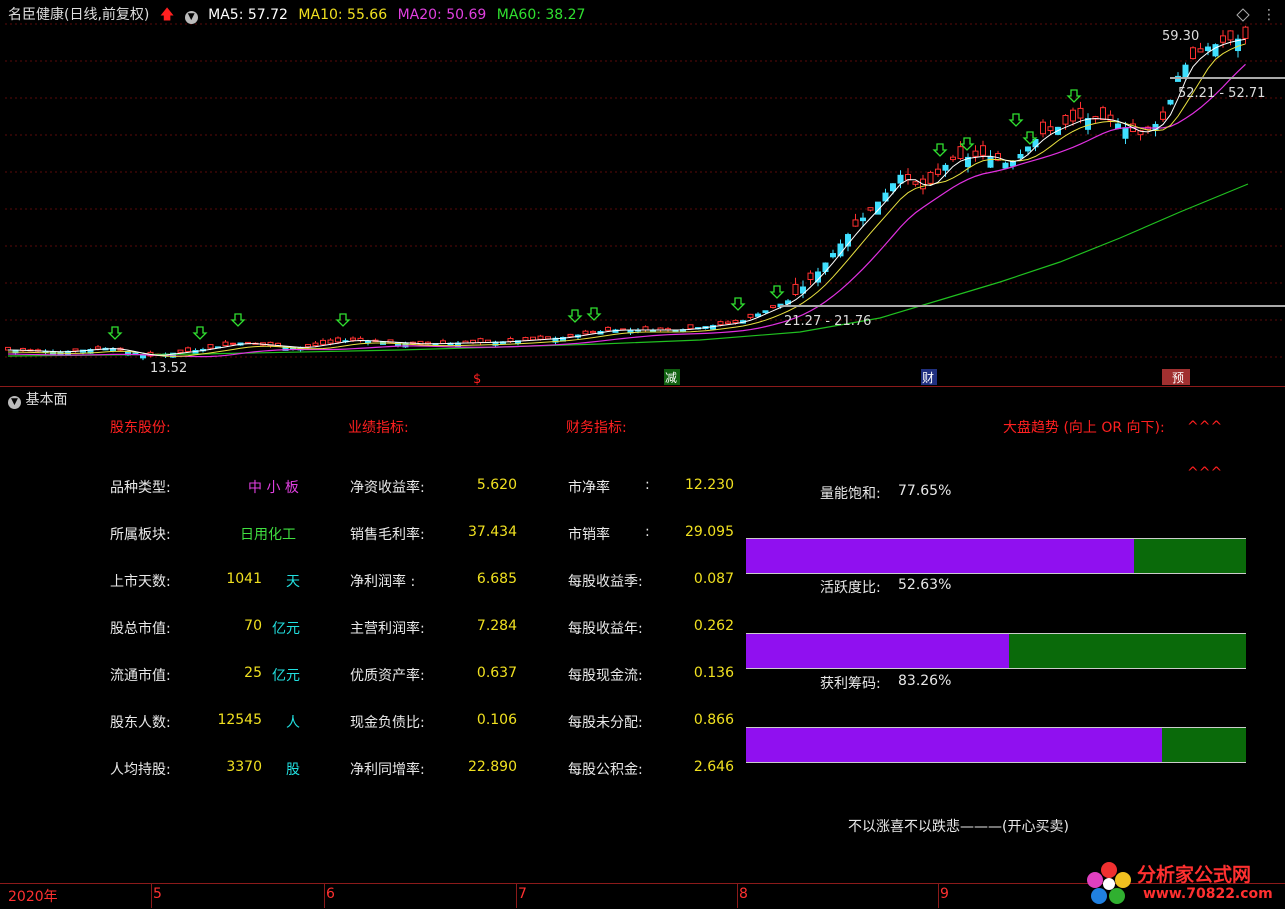  What do you see at coordinates (589, 488) in the screenshot?
I see `finance-label: 市净率` at bounding box center [589, 488].